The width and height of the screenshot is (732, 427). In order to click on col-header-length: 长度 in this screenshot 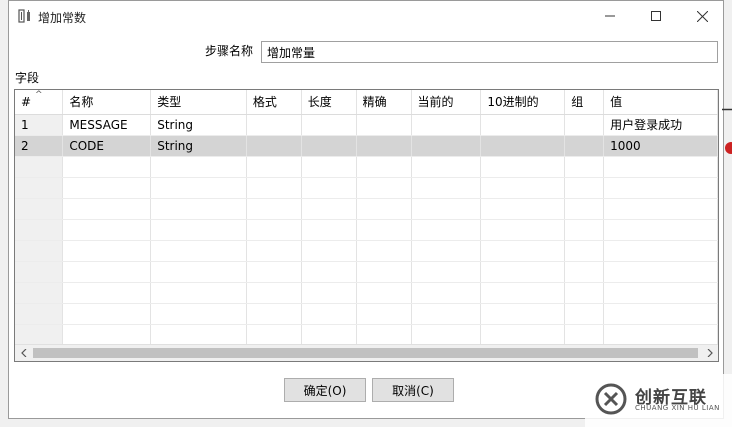, I will do `click(329, 102)`.